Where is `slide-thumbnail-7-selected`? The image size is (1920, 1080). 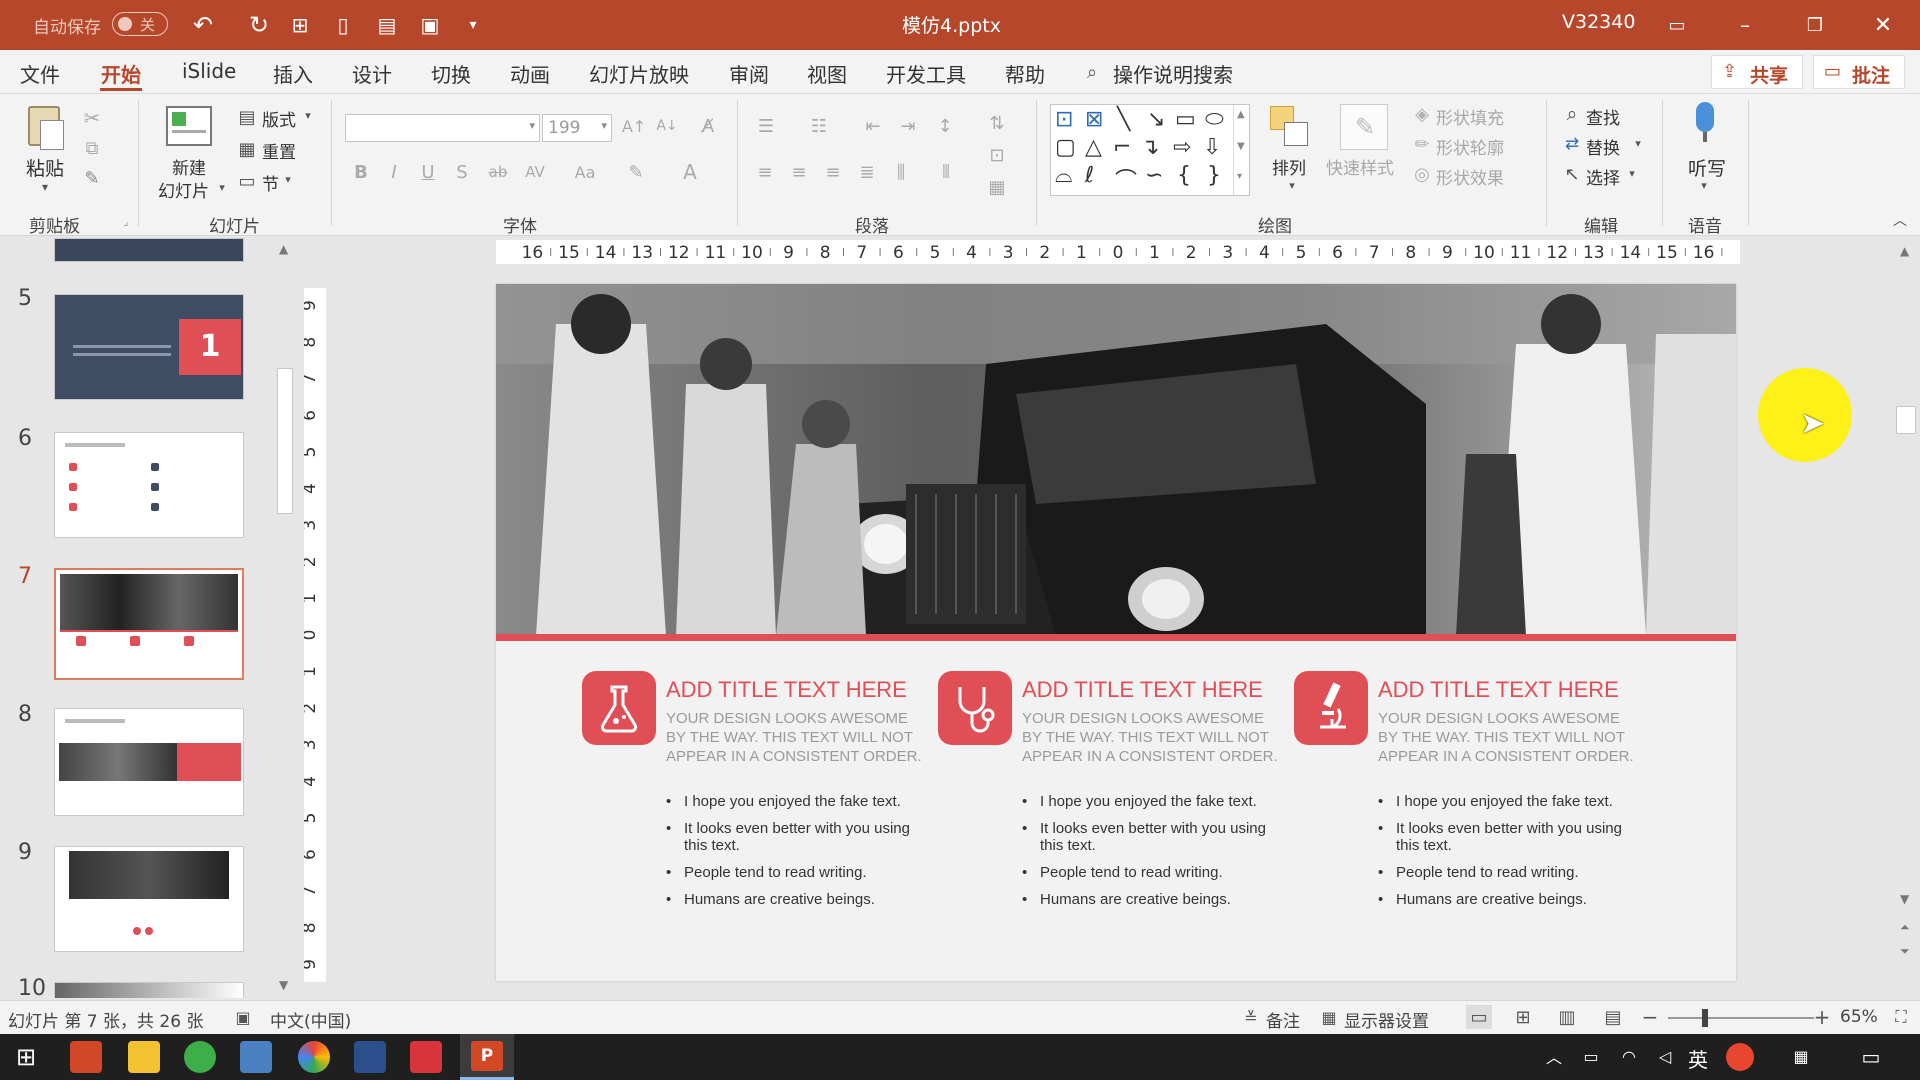
slide-thumbnail-7-selected is located at coordinates (149, 624).